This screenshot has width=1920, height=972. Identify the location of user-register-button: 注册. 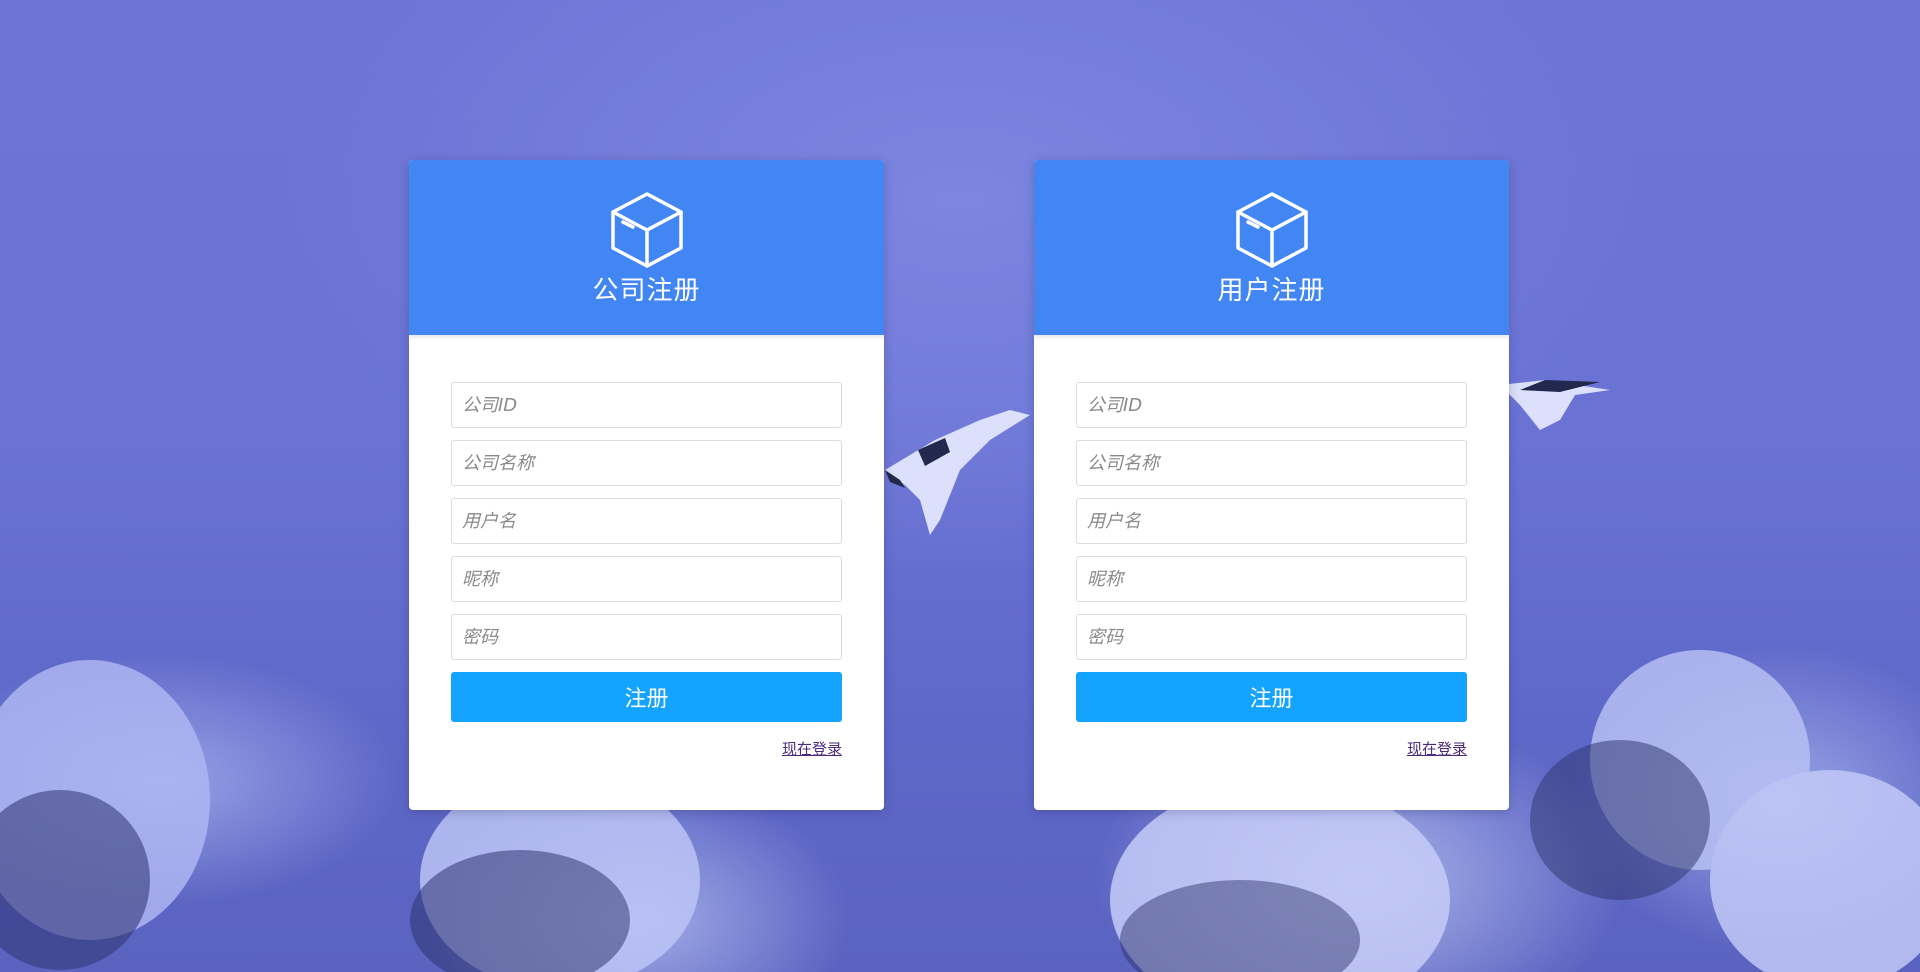
(1271, 697).